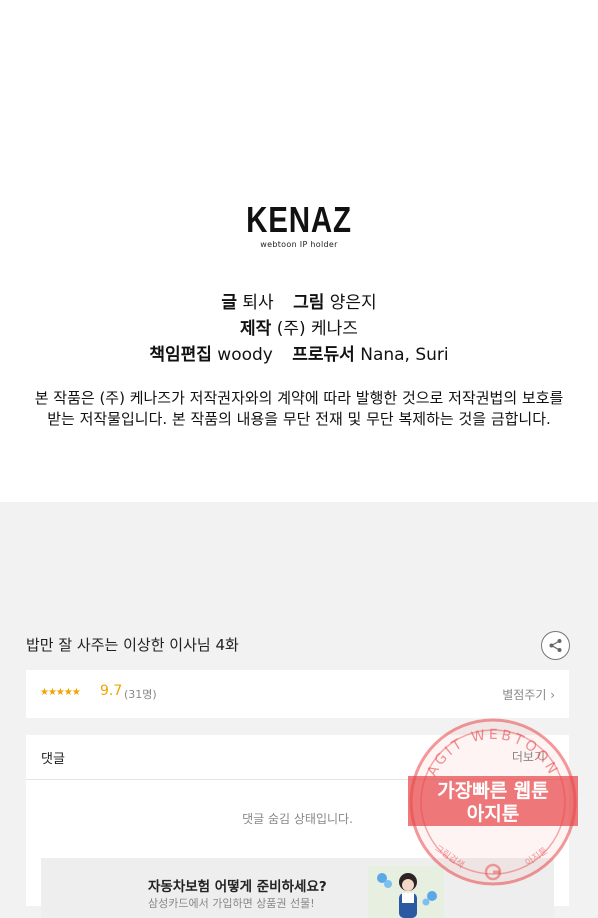  I want to click on producer-label: 프로듀서, so click(323, 355).